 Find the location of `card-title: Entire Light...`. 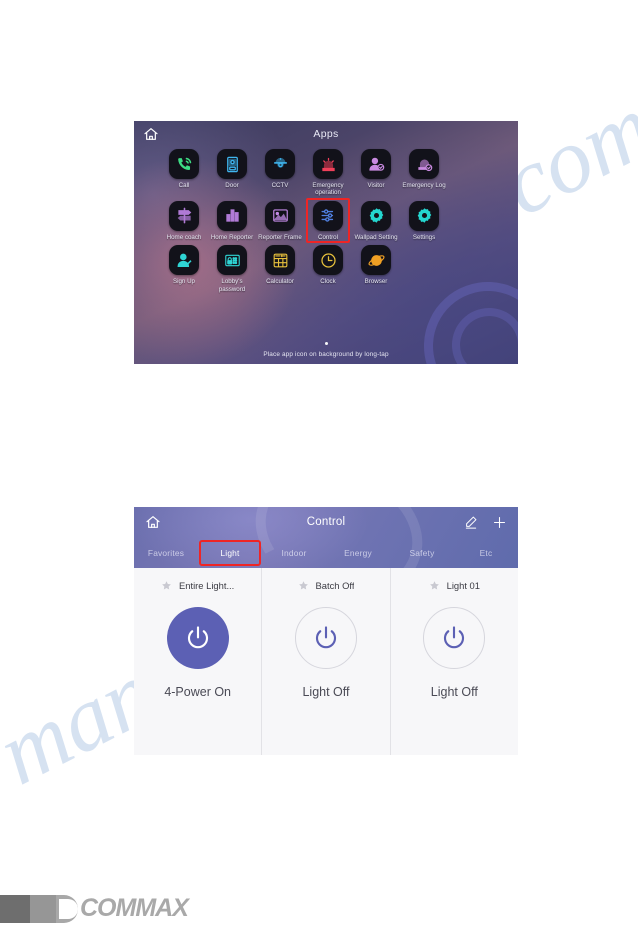

card-title: Entire Light... is located at coordinates (207, 585).